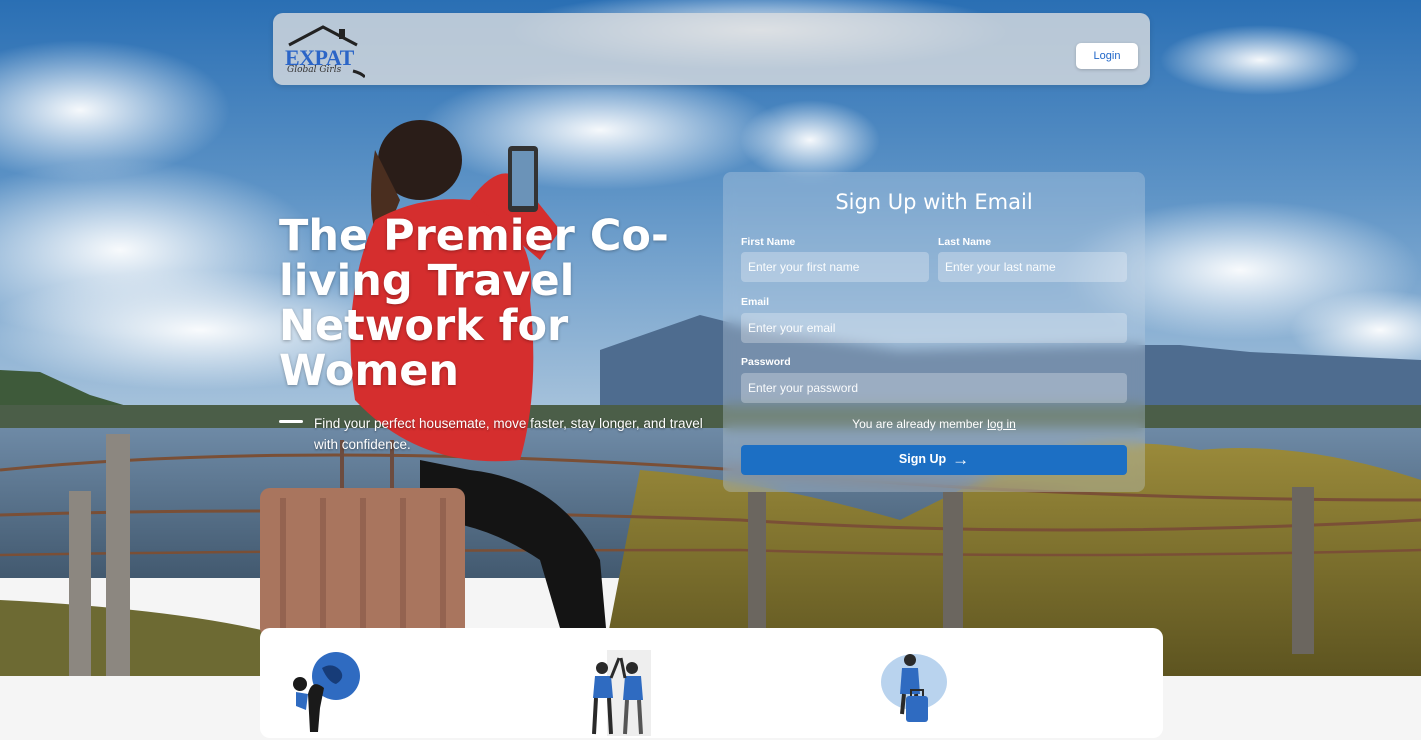  What do you see at coordinates (934, 202) in the screenshot?
I see `signup-title: Sign Up with Email` at bounding box center [934, 202].